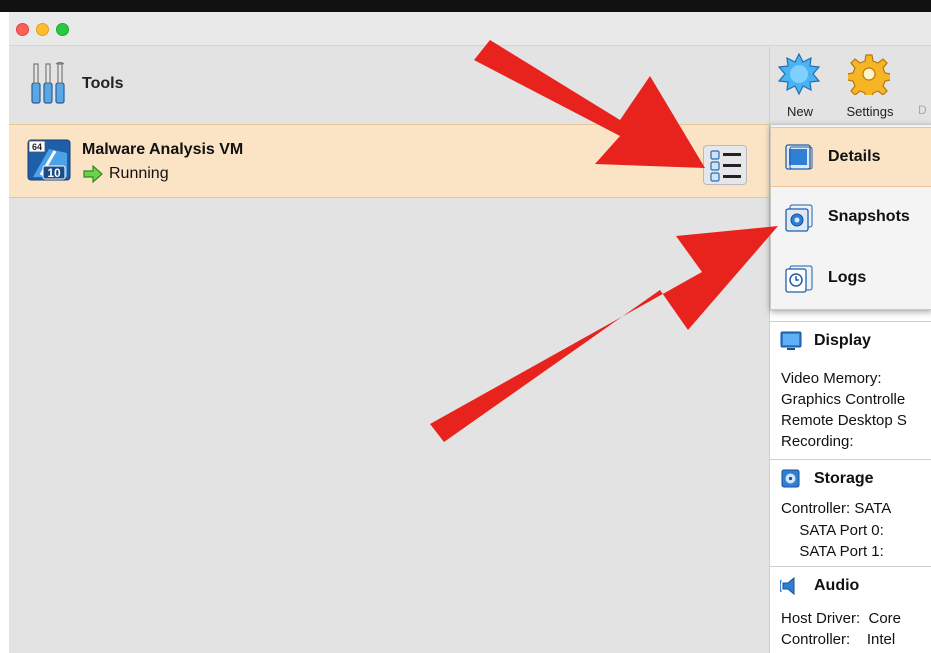 This screenshot has width=931, height=653. I want to click on minimize-window-button, so click(42, 29).